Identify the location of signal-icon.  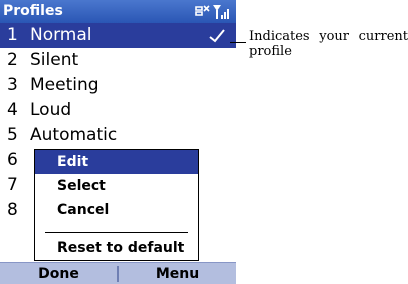
(221, 12).